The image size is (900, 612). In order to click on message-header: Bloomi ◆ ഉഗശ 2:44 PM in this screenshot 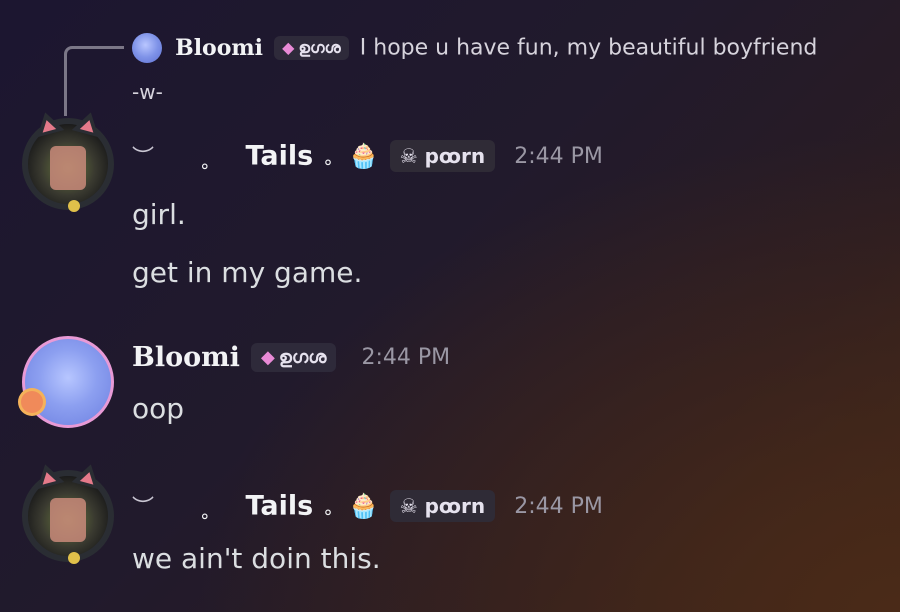, I will do `click(291, 357)`.